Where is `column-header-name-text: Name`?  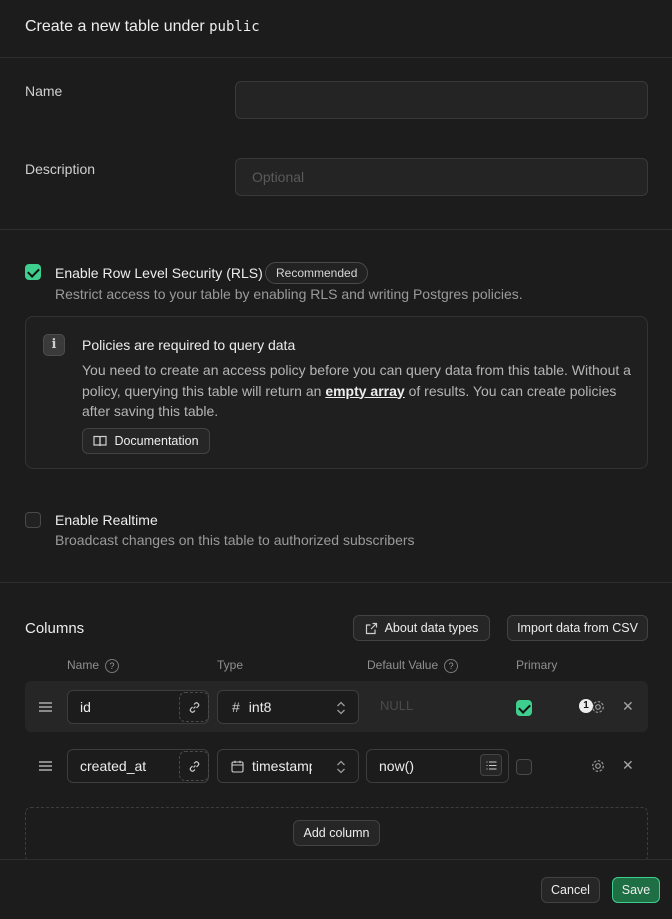
column-header-name-text: Name is located at coordinates (83, 665).